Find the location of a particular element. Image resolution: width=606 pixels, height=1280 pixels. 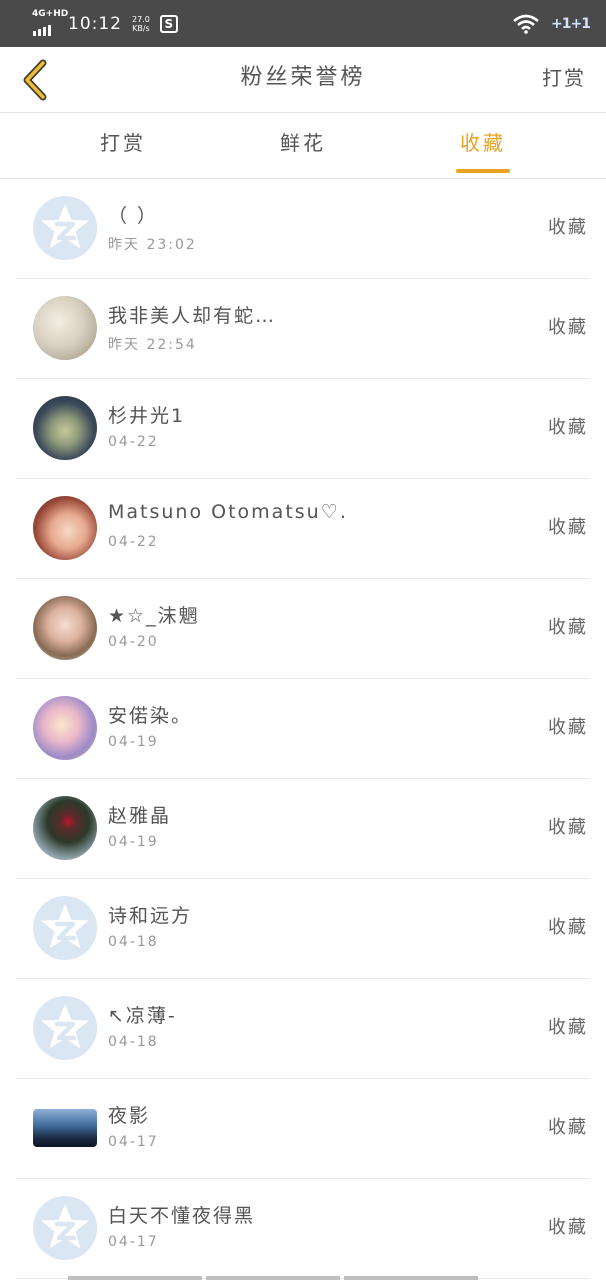

tab-reward: 打赏 is located at coordinates (123, 146).